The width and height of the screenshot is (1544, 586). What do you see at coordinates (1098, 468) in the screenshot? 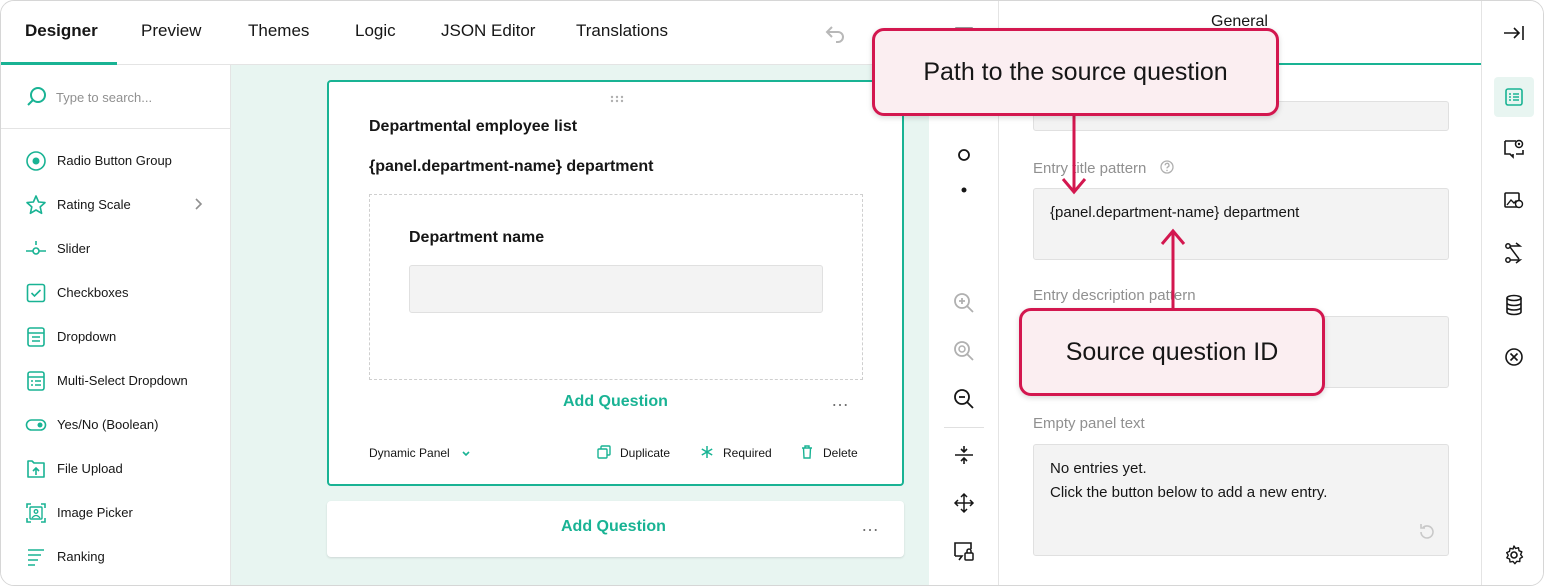
I see `empty-panel-text-line-1: No entries yet.` at bounding box center [1098, 468].